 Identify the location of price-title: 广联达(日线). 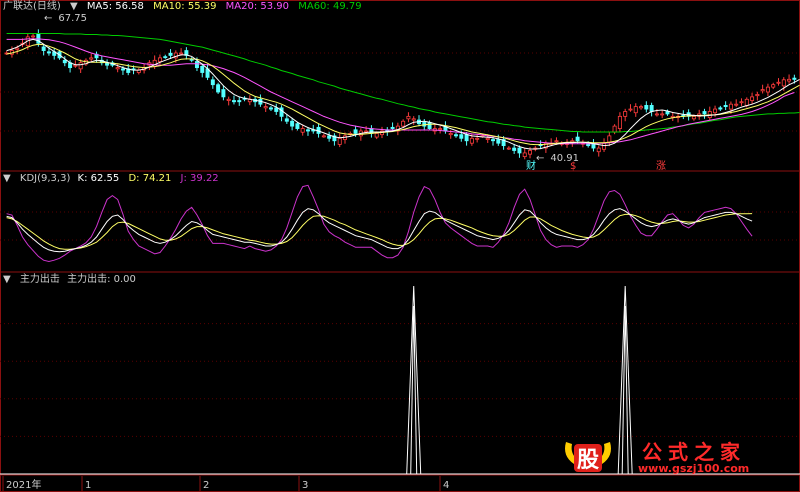
(32, 6).